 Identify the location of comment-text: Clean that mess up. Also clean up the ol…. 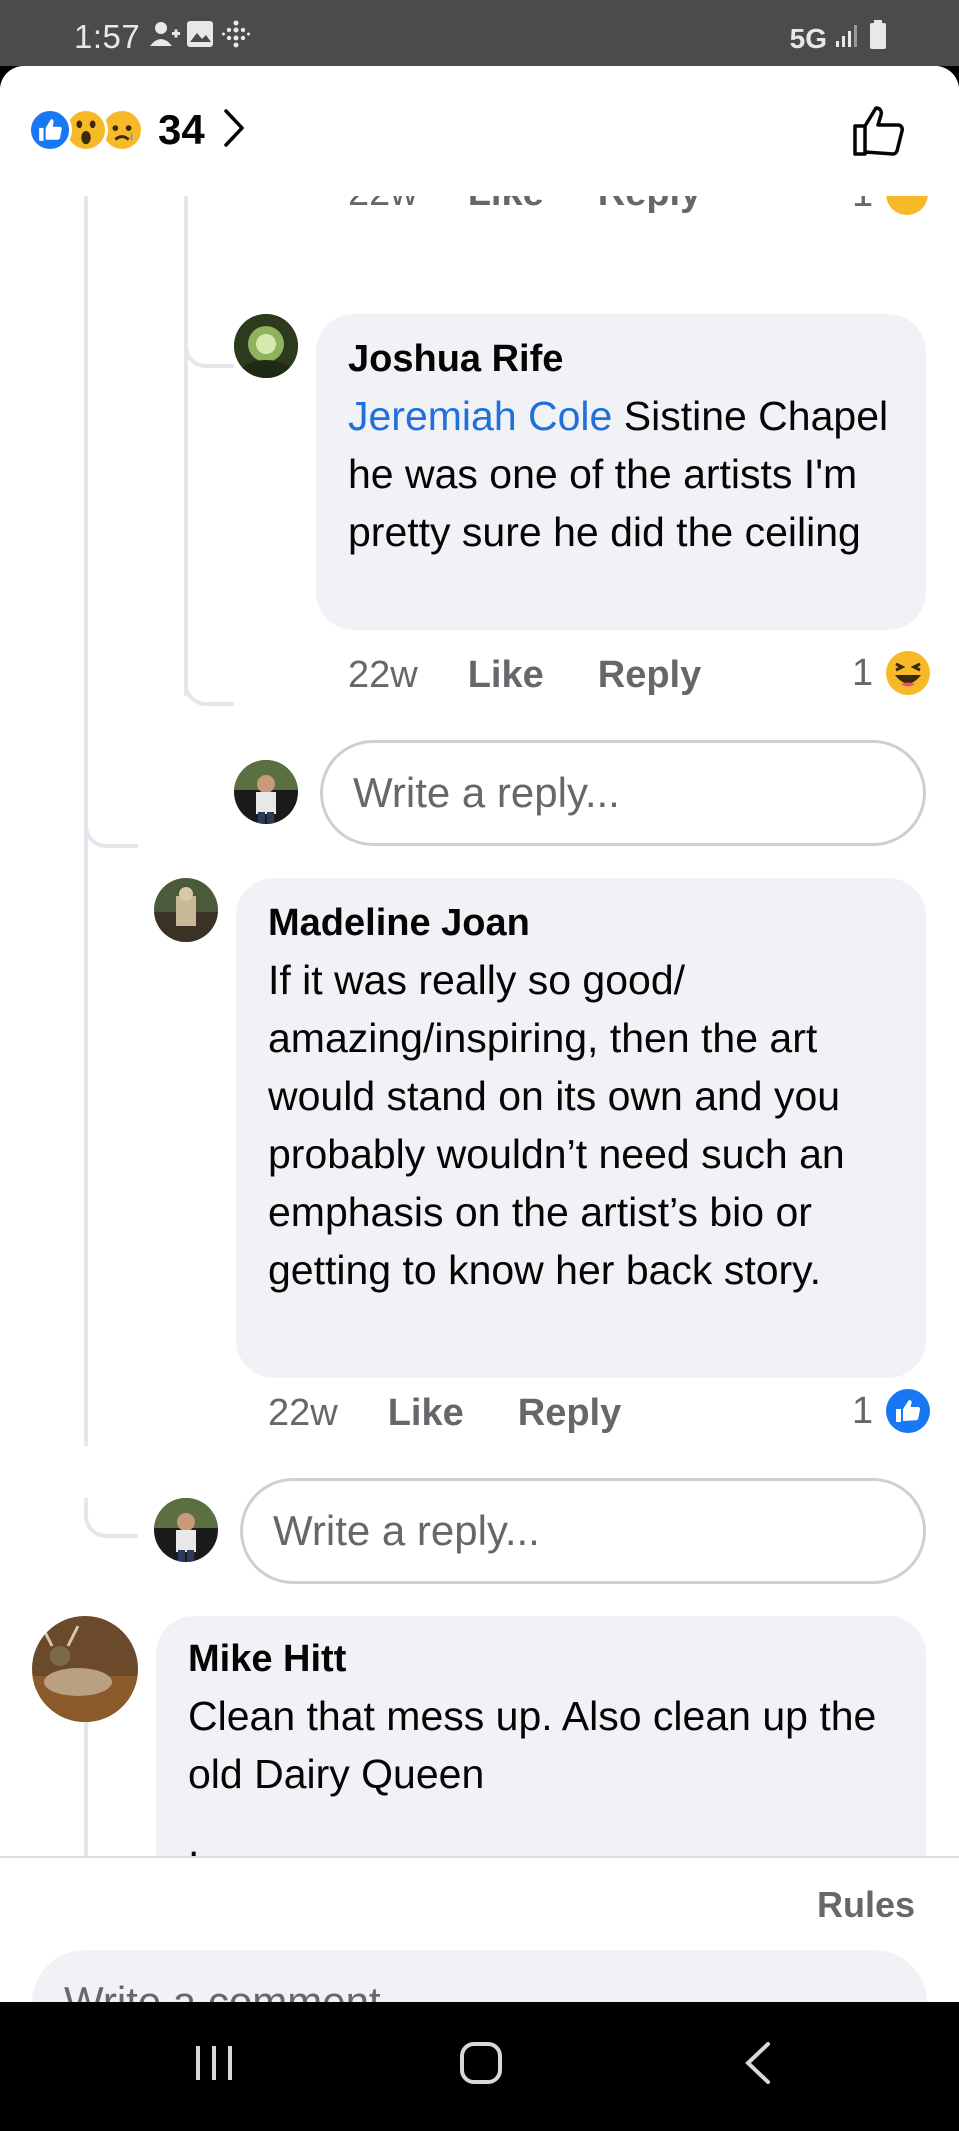
(532, 1745).